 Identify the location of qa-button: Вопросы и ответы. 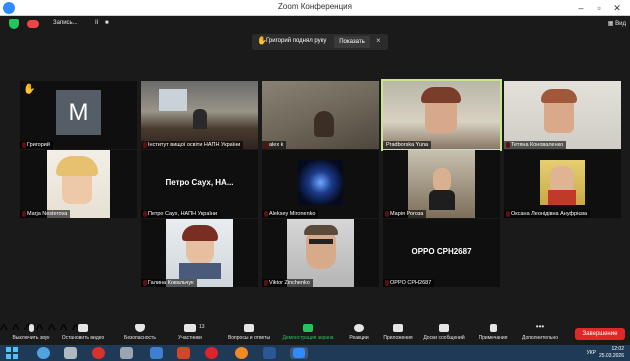
(249, 332).